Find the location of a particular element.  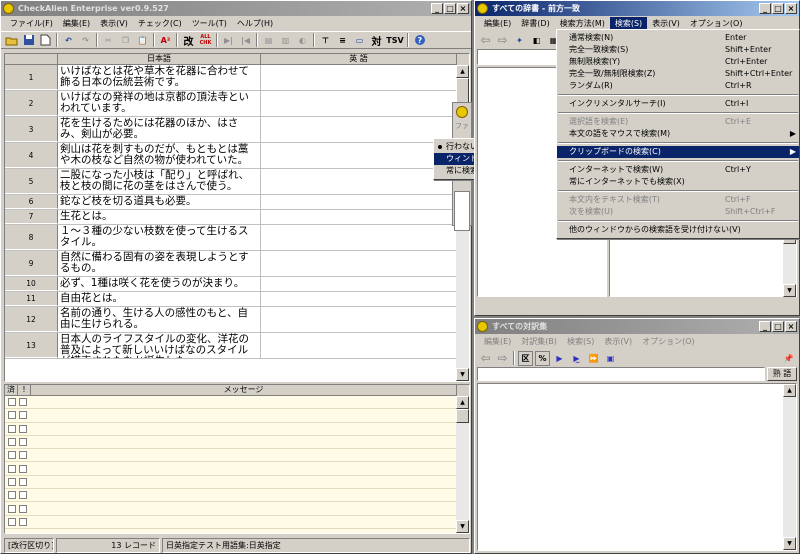

japanese-cell: 鉈など枝を切る道具も必要。 is located at coordinates (159, 202).